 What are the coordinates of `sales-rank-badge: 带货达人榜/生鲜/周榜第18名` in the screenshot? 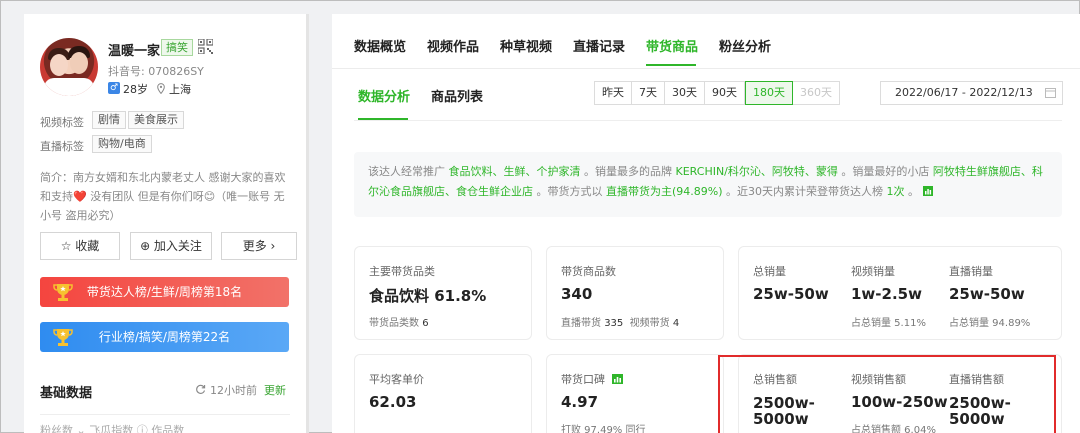 It's located at (164, 292).